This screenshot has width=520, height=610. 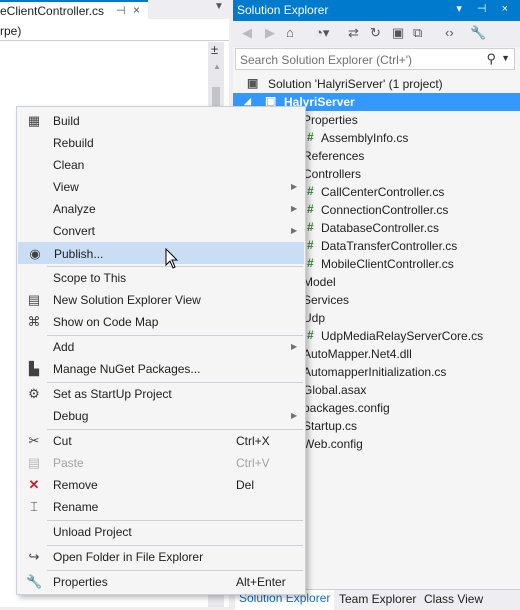 What do you see at coordinates (34, 120) in the screenshot?
I see `build-icon: ▦` at bounding box center [34, 120].